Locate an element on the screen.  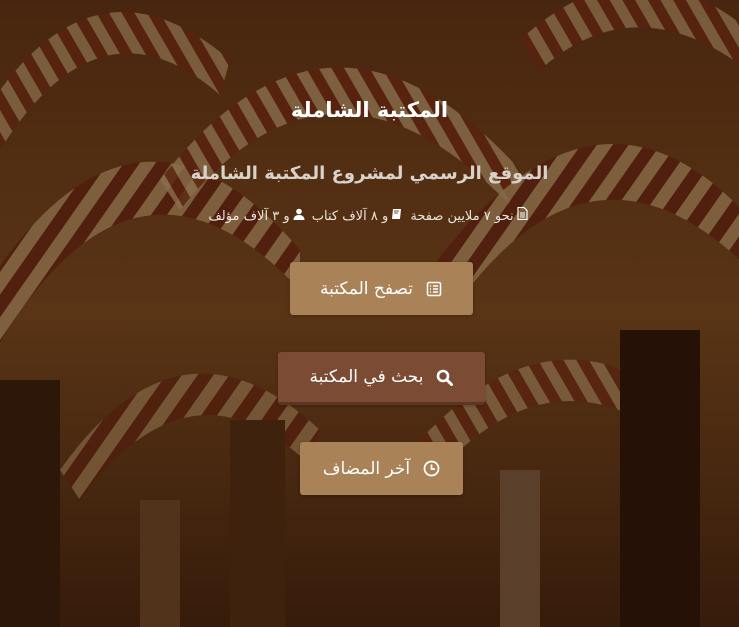
stats-pages-text: نحو ٧ ملايين صفحة is located at coordinates (462, 216).